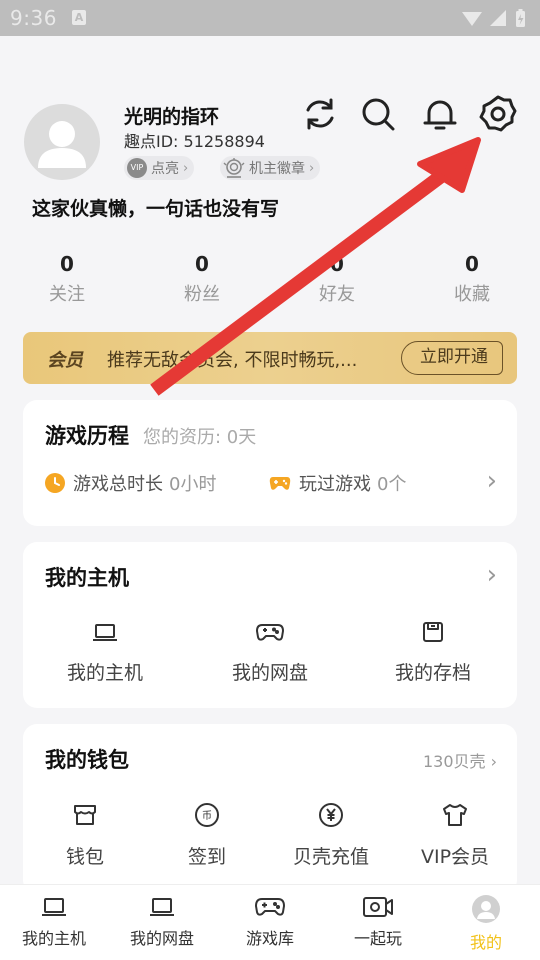 The width and height of the screenshot is (540, 960). Describe the element at coordinates (277, 169) in the screenshot. I see `host-badge-label: 机主徽章` at that location.